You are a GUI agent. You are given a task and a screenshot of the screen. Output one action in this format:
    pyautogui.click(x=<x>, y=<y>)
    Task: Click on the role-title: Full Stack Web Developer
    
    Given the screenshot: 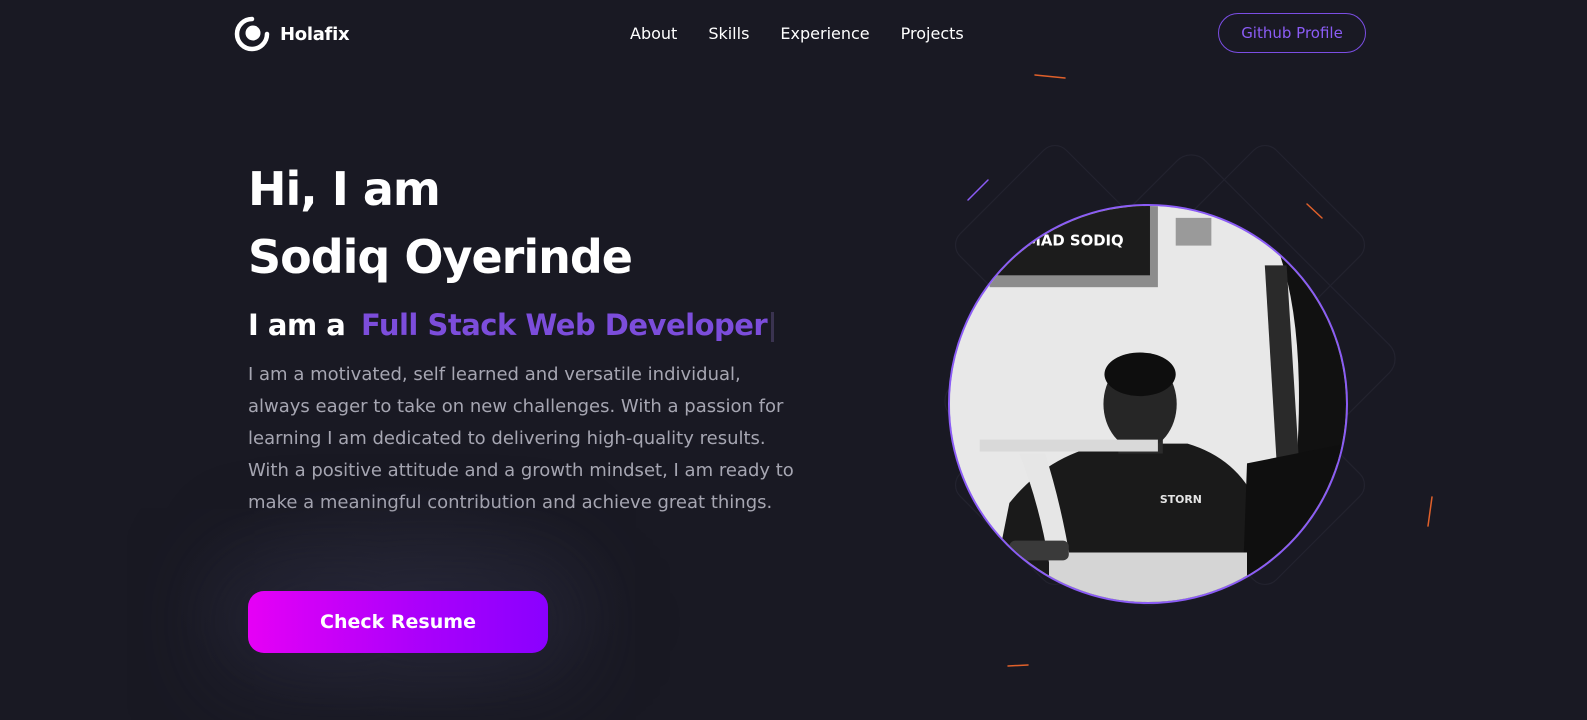 What is the action you would take?
    pyautogui.click(x=564, y=325)
    